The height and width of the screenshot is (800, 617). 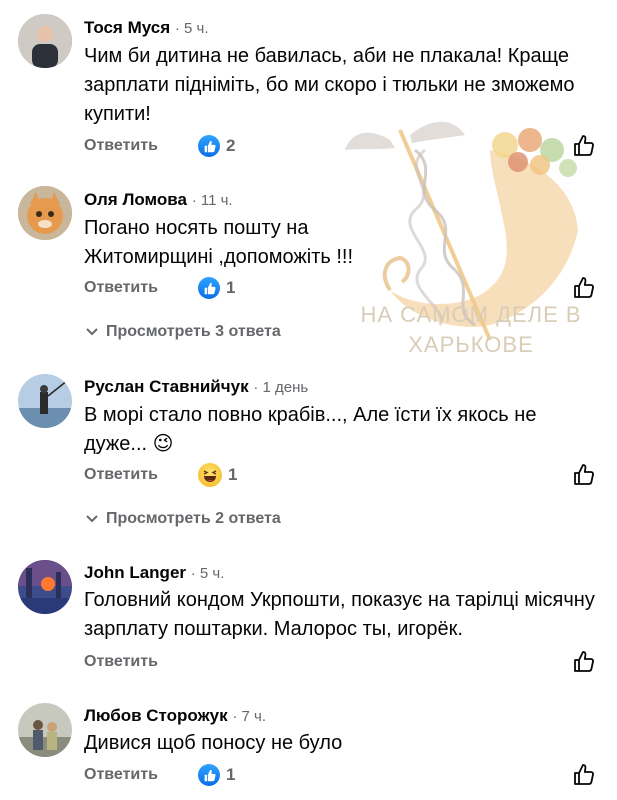 I want to click on author-name: Оля Ломова, so click(x=135, y=199).